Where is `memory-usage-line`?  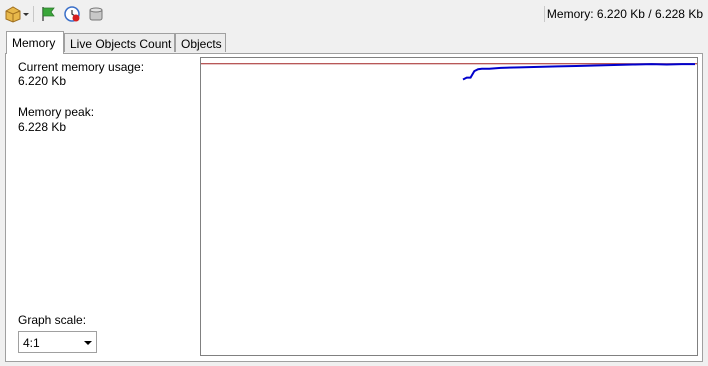
memory-usage-line is located at coordinates (578, 72).